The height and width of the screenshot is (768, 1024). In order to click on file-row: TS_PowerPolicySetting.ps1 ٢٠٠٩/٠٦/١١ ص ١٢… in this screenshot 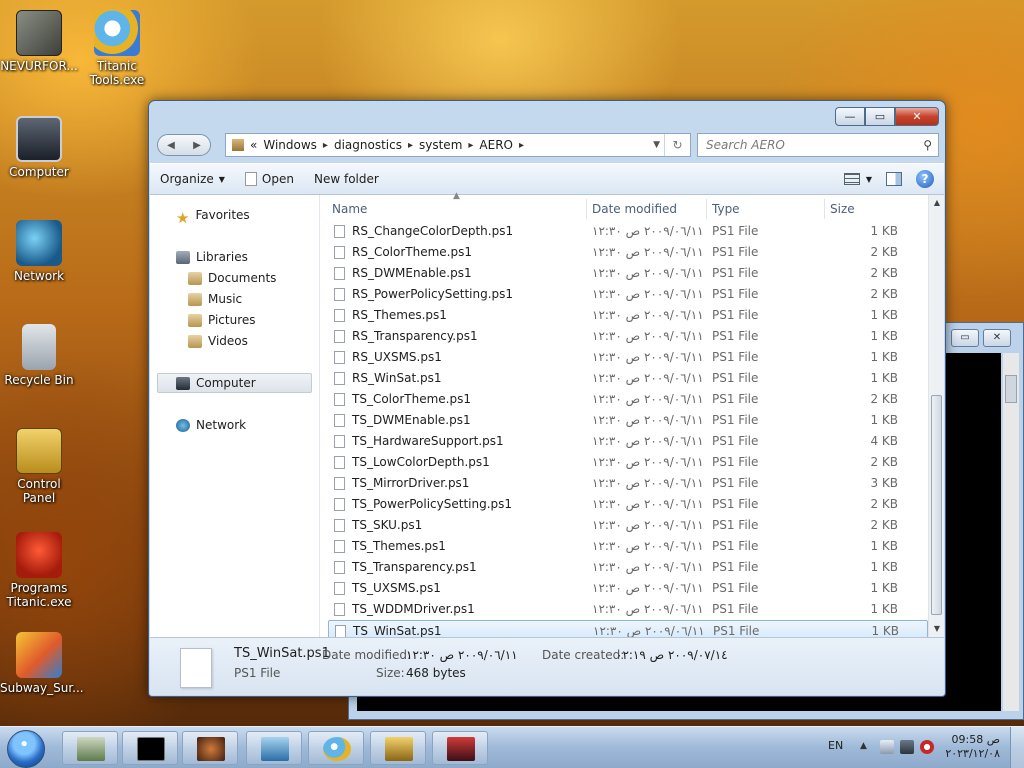, I will do `click(628, 504)`.